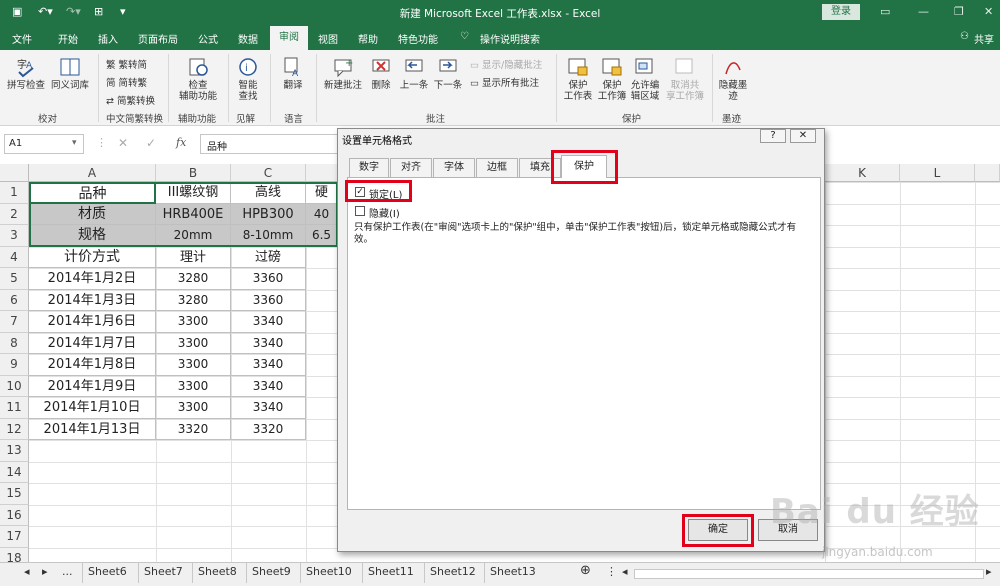  Describe the element at coordinates (384, 212) in the screenshot. I see `hidden-label: 隐藏(I)` at that location.